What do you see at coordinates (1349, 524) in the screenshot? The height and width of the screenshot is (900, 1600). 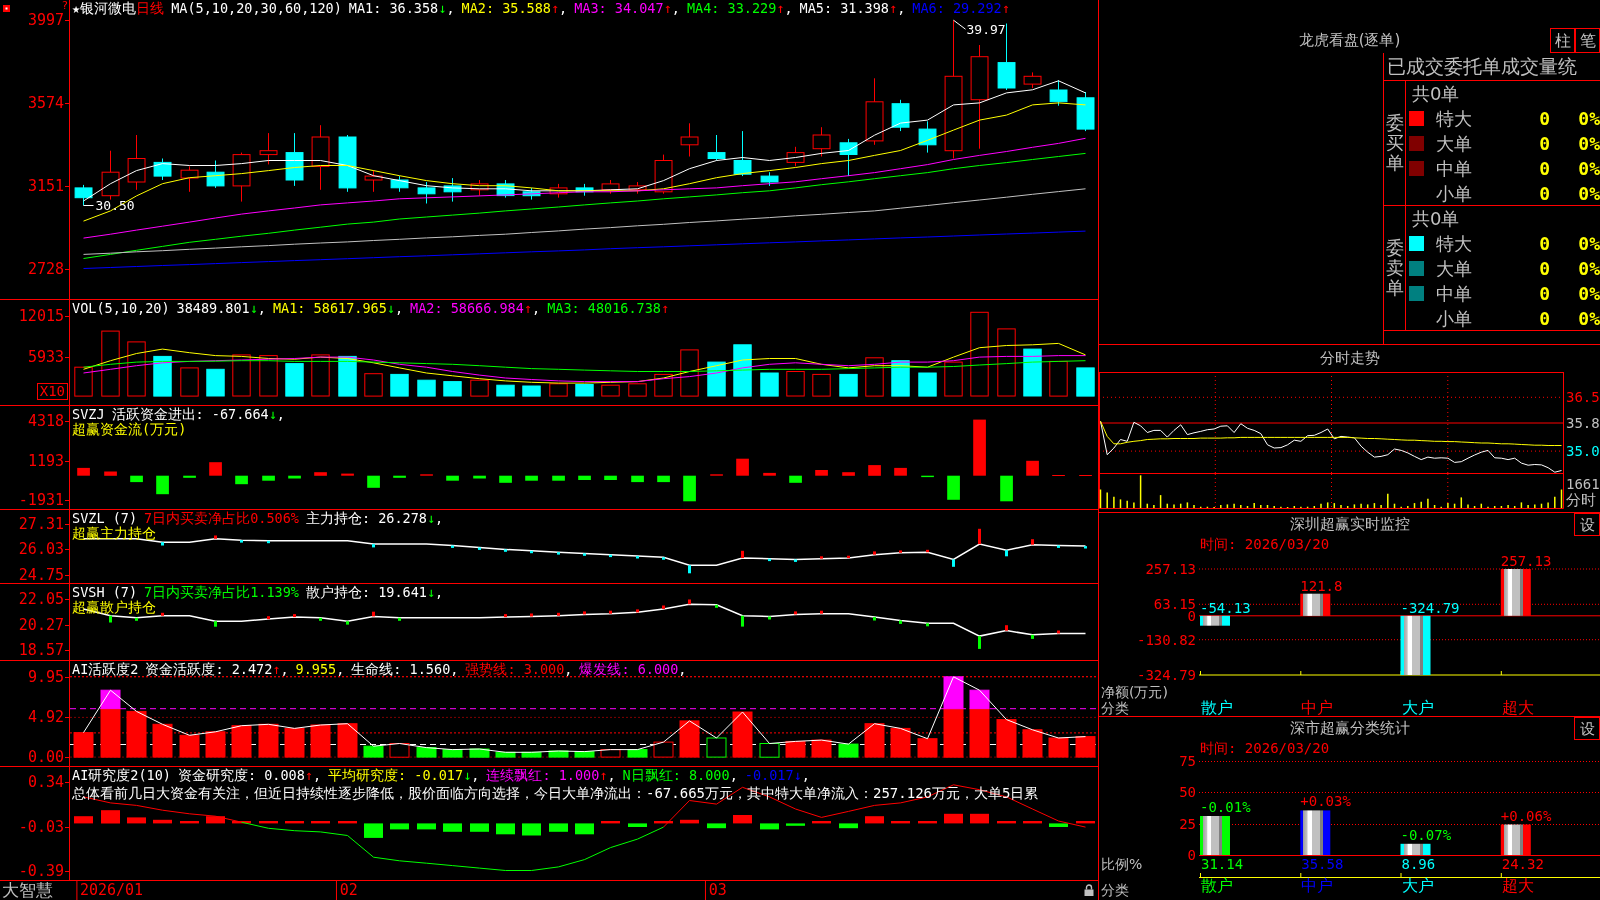 I see `panel-title: 深圳超赢实时监控` at bounding box center [1349, 524].